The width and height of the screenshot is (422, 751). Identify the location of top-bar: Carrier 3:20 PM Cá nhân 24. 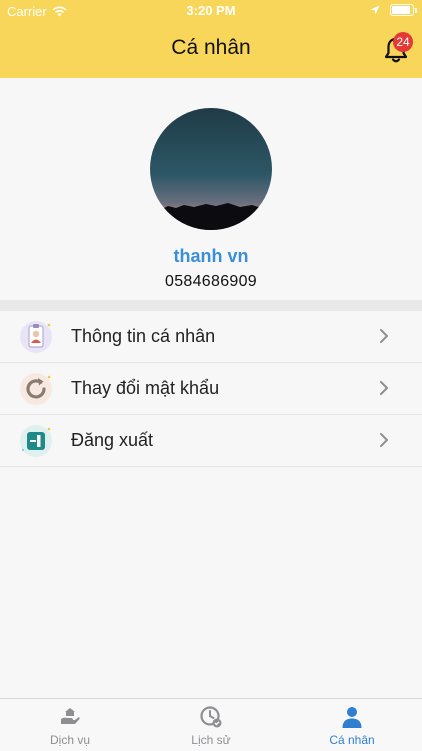
(211, 39).